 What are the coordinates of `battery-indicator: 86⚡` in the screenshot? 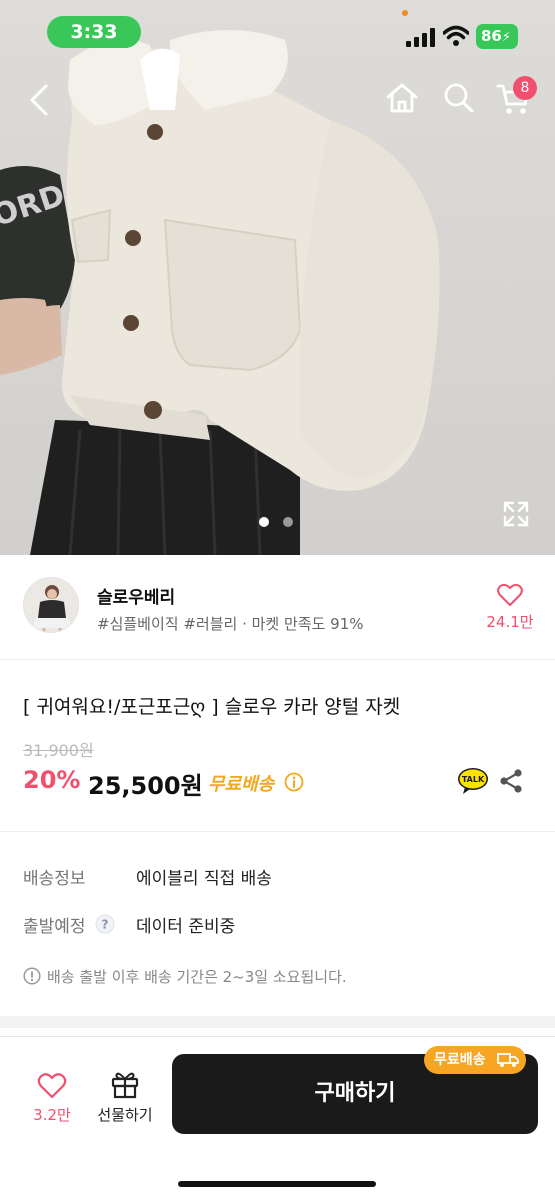 It's located at (497, 36).